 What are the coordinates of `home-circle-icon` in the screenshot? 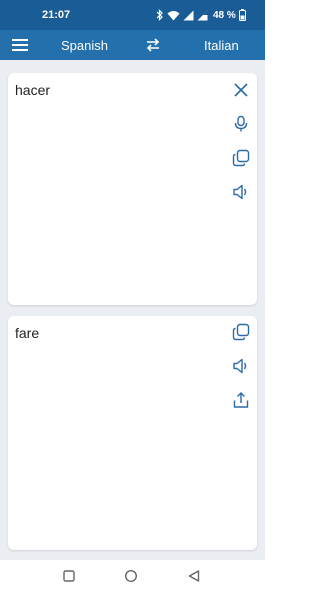 It's located at (131, 576).